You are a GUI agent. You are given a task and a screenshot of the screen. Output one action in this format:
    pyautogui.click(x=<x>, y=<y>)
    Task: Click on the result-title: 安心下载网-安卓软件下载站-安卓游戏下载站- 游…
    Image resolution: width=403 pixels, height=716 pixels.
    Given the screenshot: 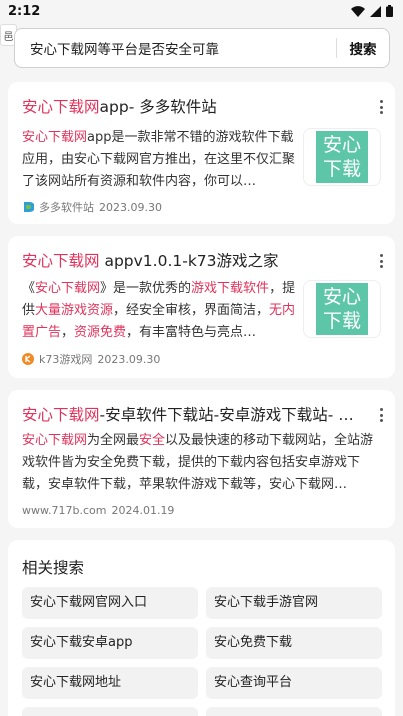 What is the action you would take?
    pyautogui.click(x=193, y=415)
    